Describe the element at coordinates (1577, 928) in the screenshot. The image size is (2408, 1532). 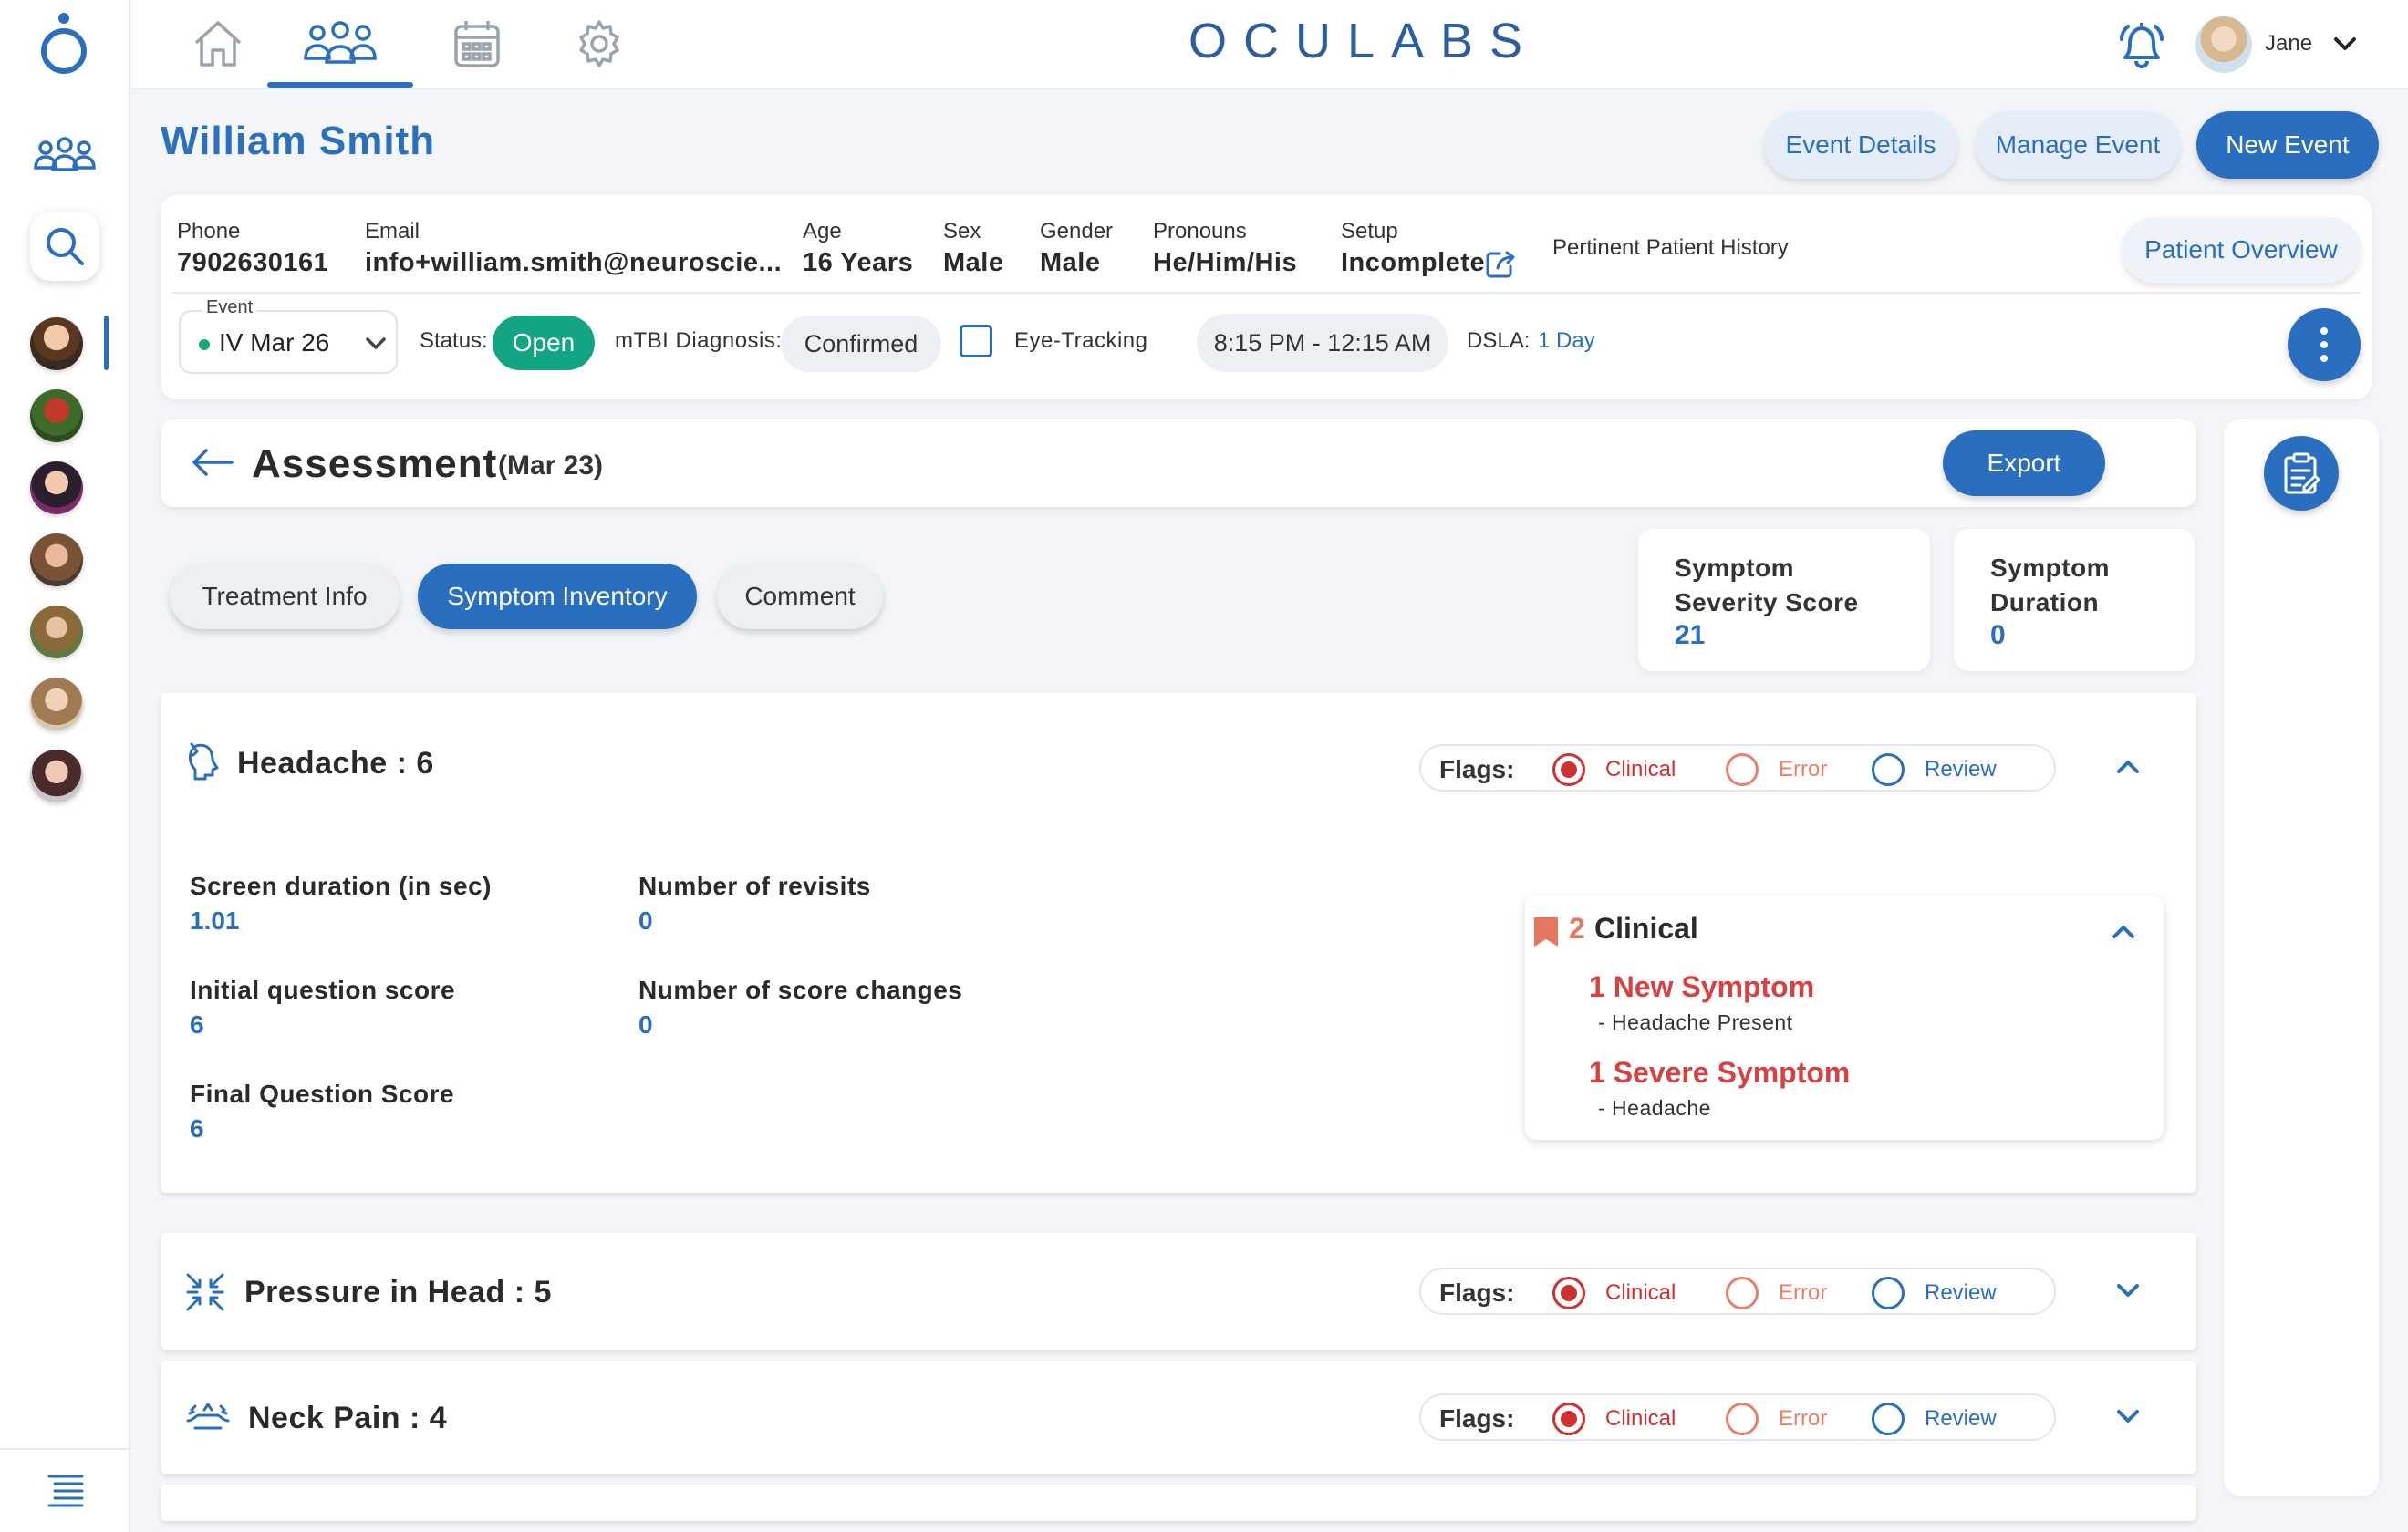
I see `clinical-count: 2` at that location.